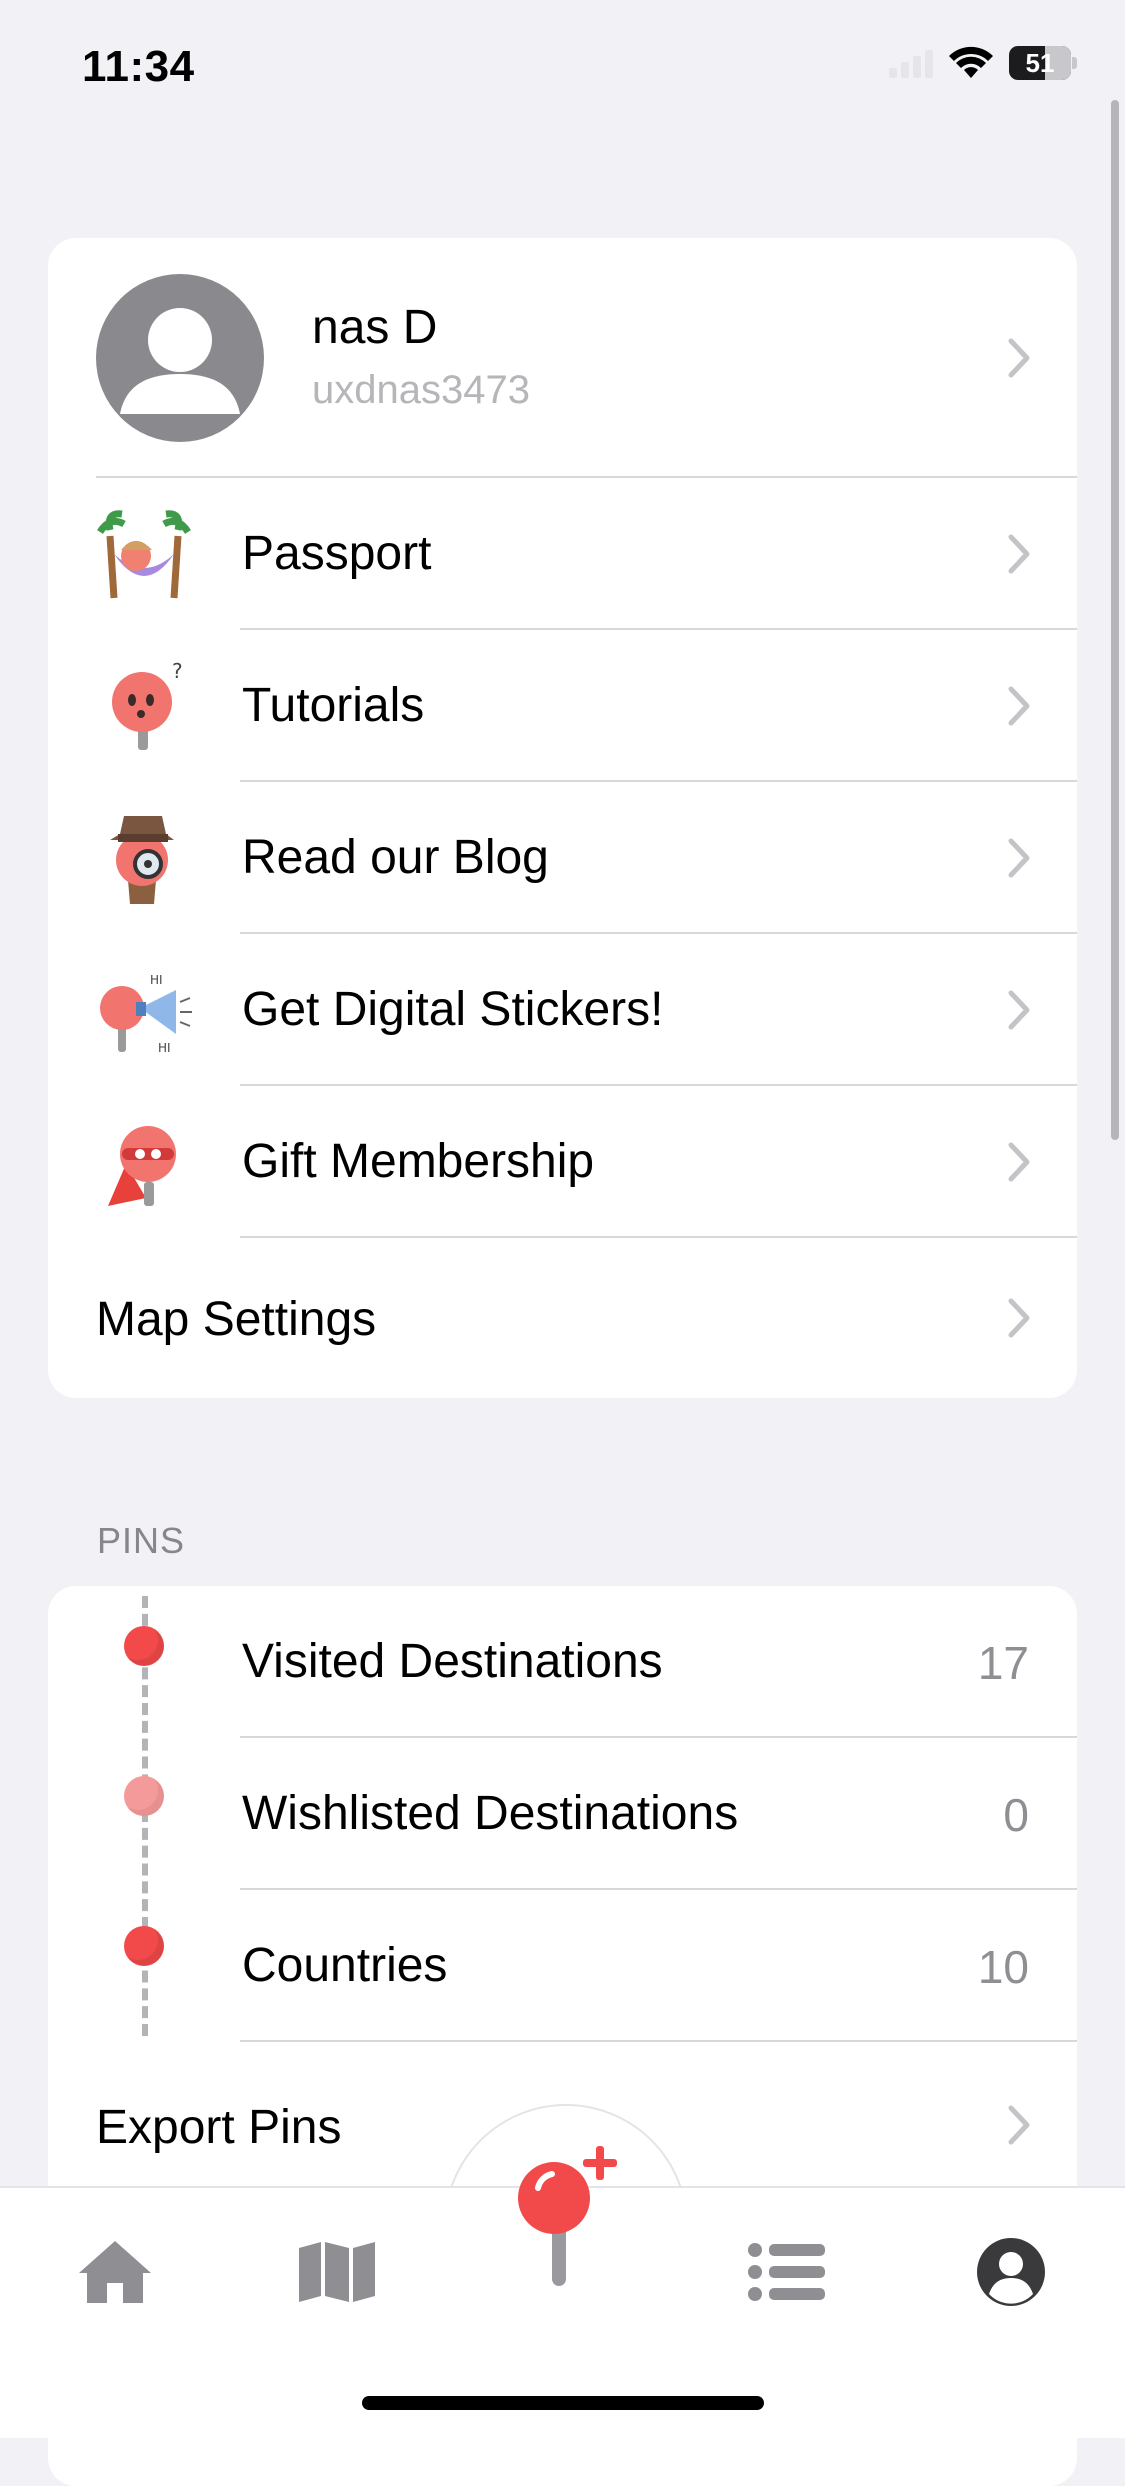 The width and height of the screenshot is (1125, 2486). Describe the element at coordinates (1003, 1967) in the screenshot. I see `pins-item-count: 10` at that location.